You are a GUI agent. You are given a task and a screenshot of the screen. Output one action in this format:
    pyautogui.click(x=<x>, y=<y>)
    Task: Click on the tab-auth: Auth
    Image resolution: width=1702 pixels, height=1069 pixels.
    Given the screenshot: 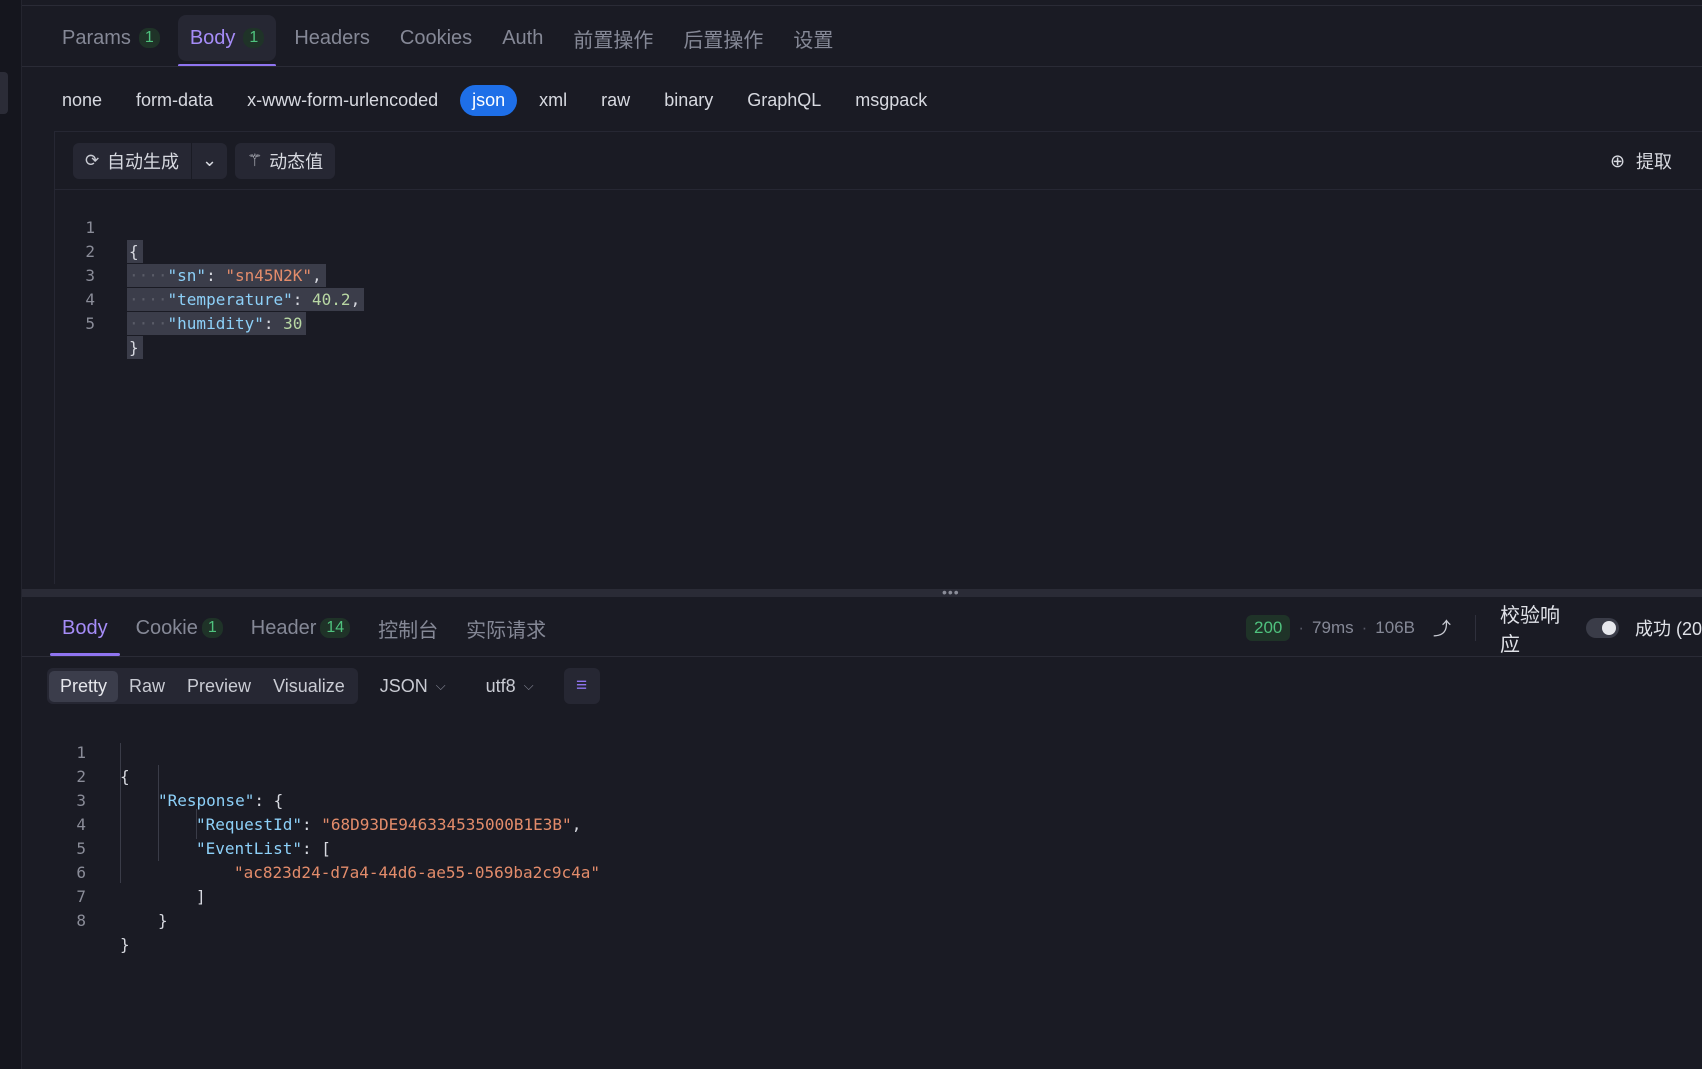 What is the action you would take?
    pyautogui.click(x=522, y=38)
    